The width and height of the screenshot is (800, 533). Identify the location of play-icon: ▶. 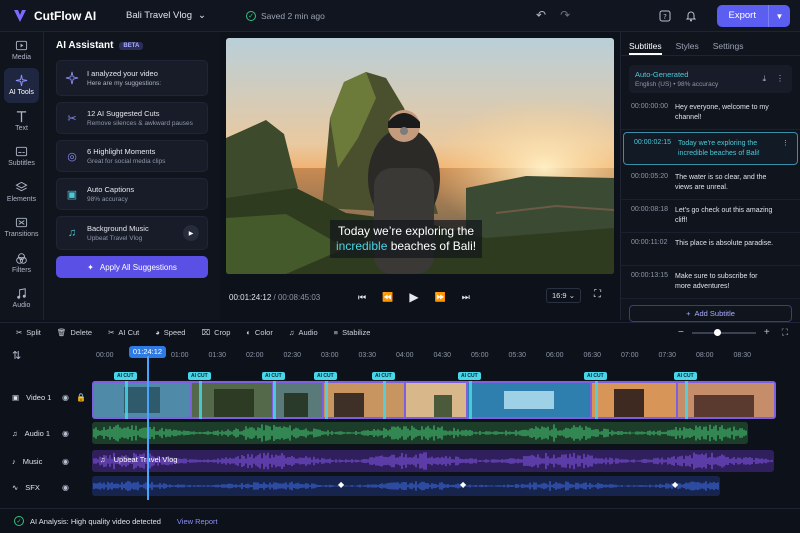
(413, 297).